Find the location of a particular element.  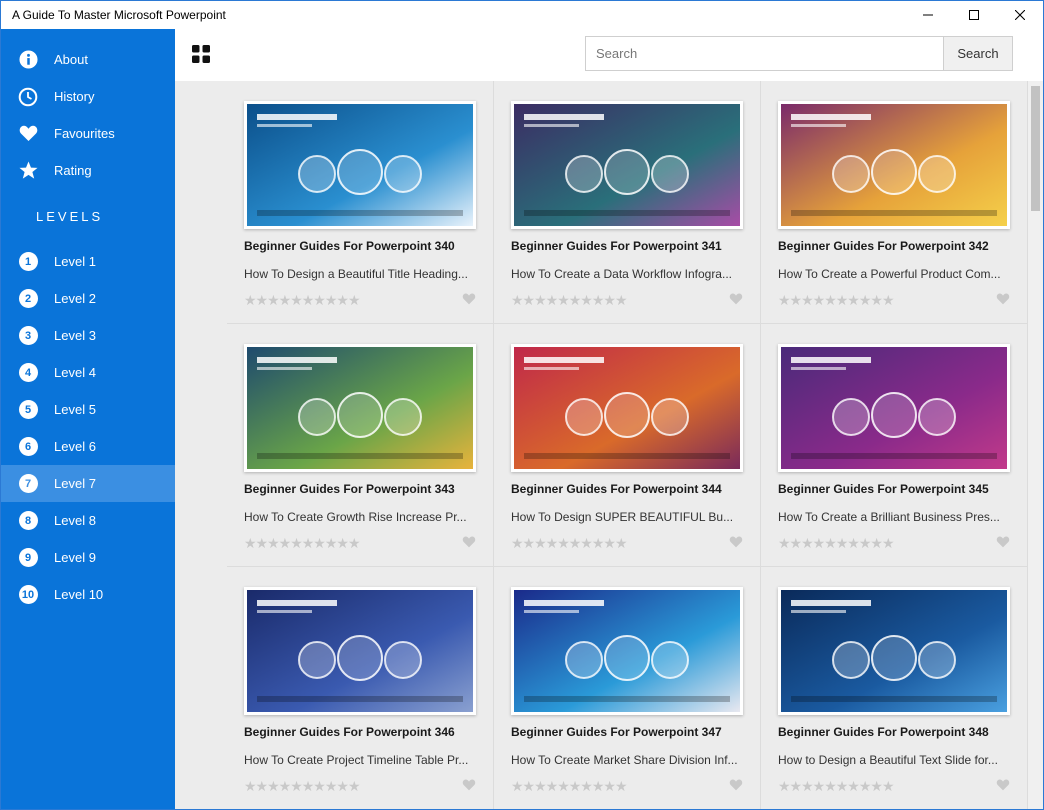

sidebar-item-label: Favourites is located at coordinates (84, 133).